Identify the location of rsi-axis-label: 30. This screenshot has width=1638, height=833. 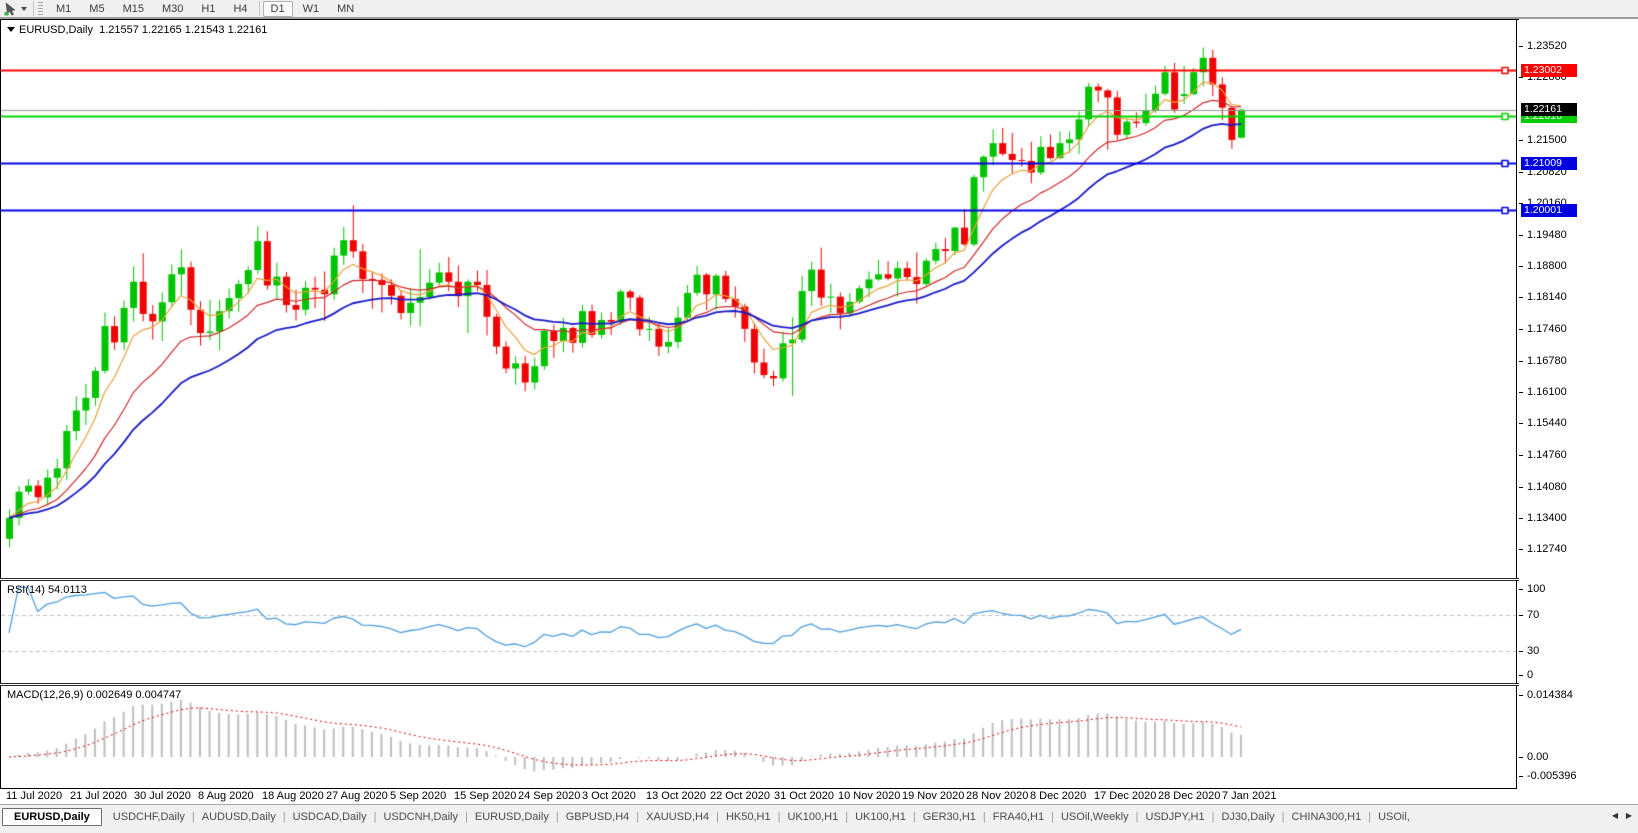
(1533, 651).